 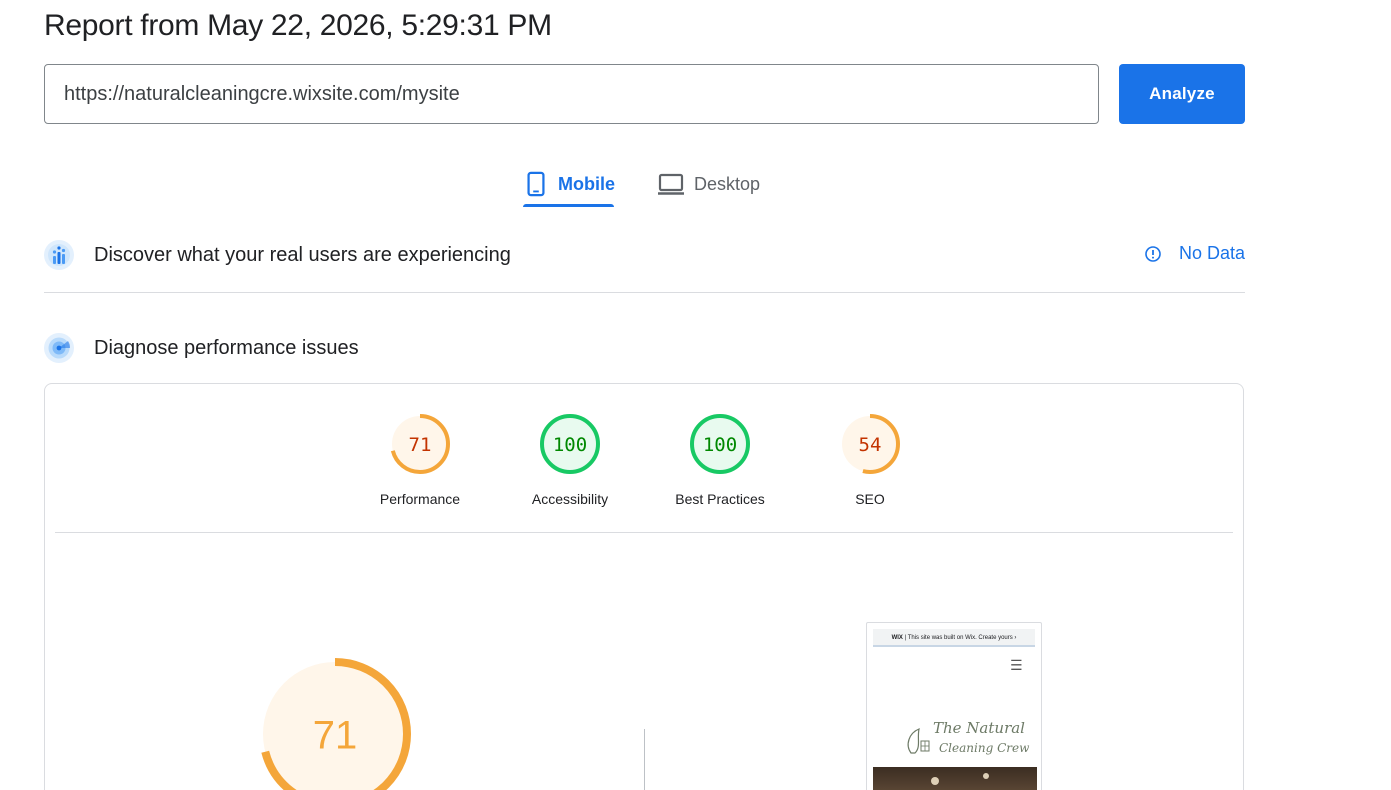 I want to click on report-title: Report from May 22, 2026, 5:29:31 PM, so click(x=298, y=25).